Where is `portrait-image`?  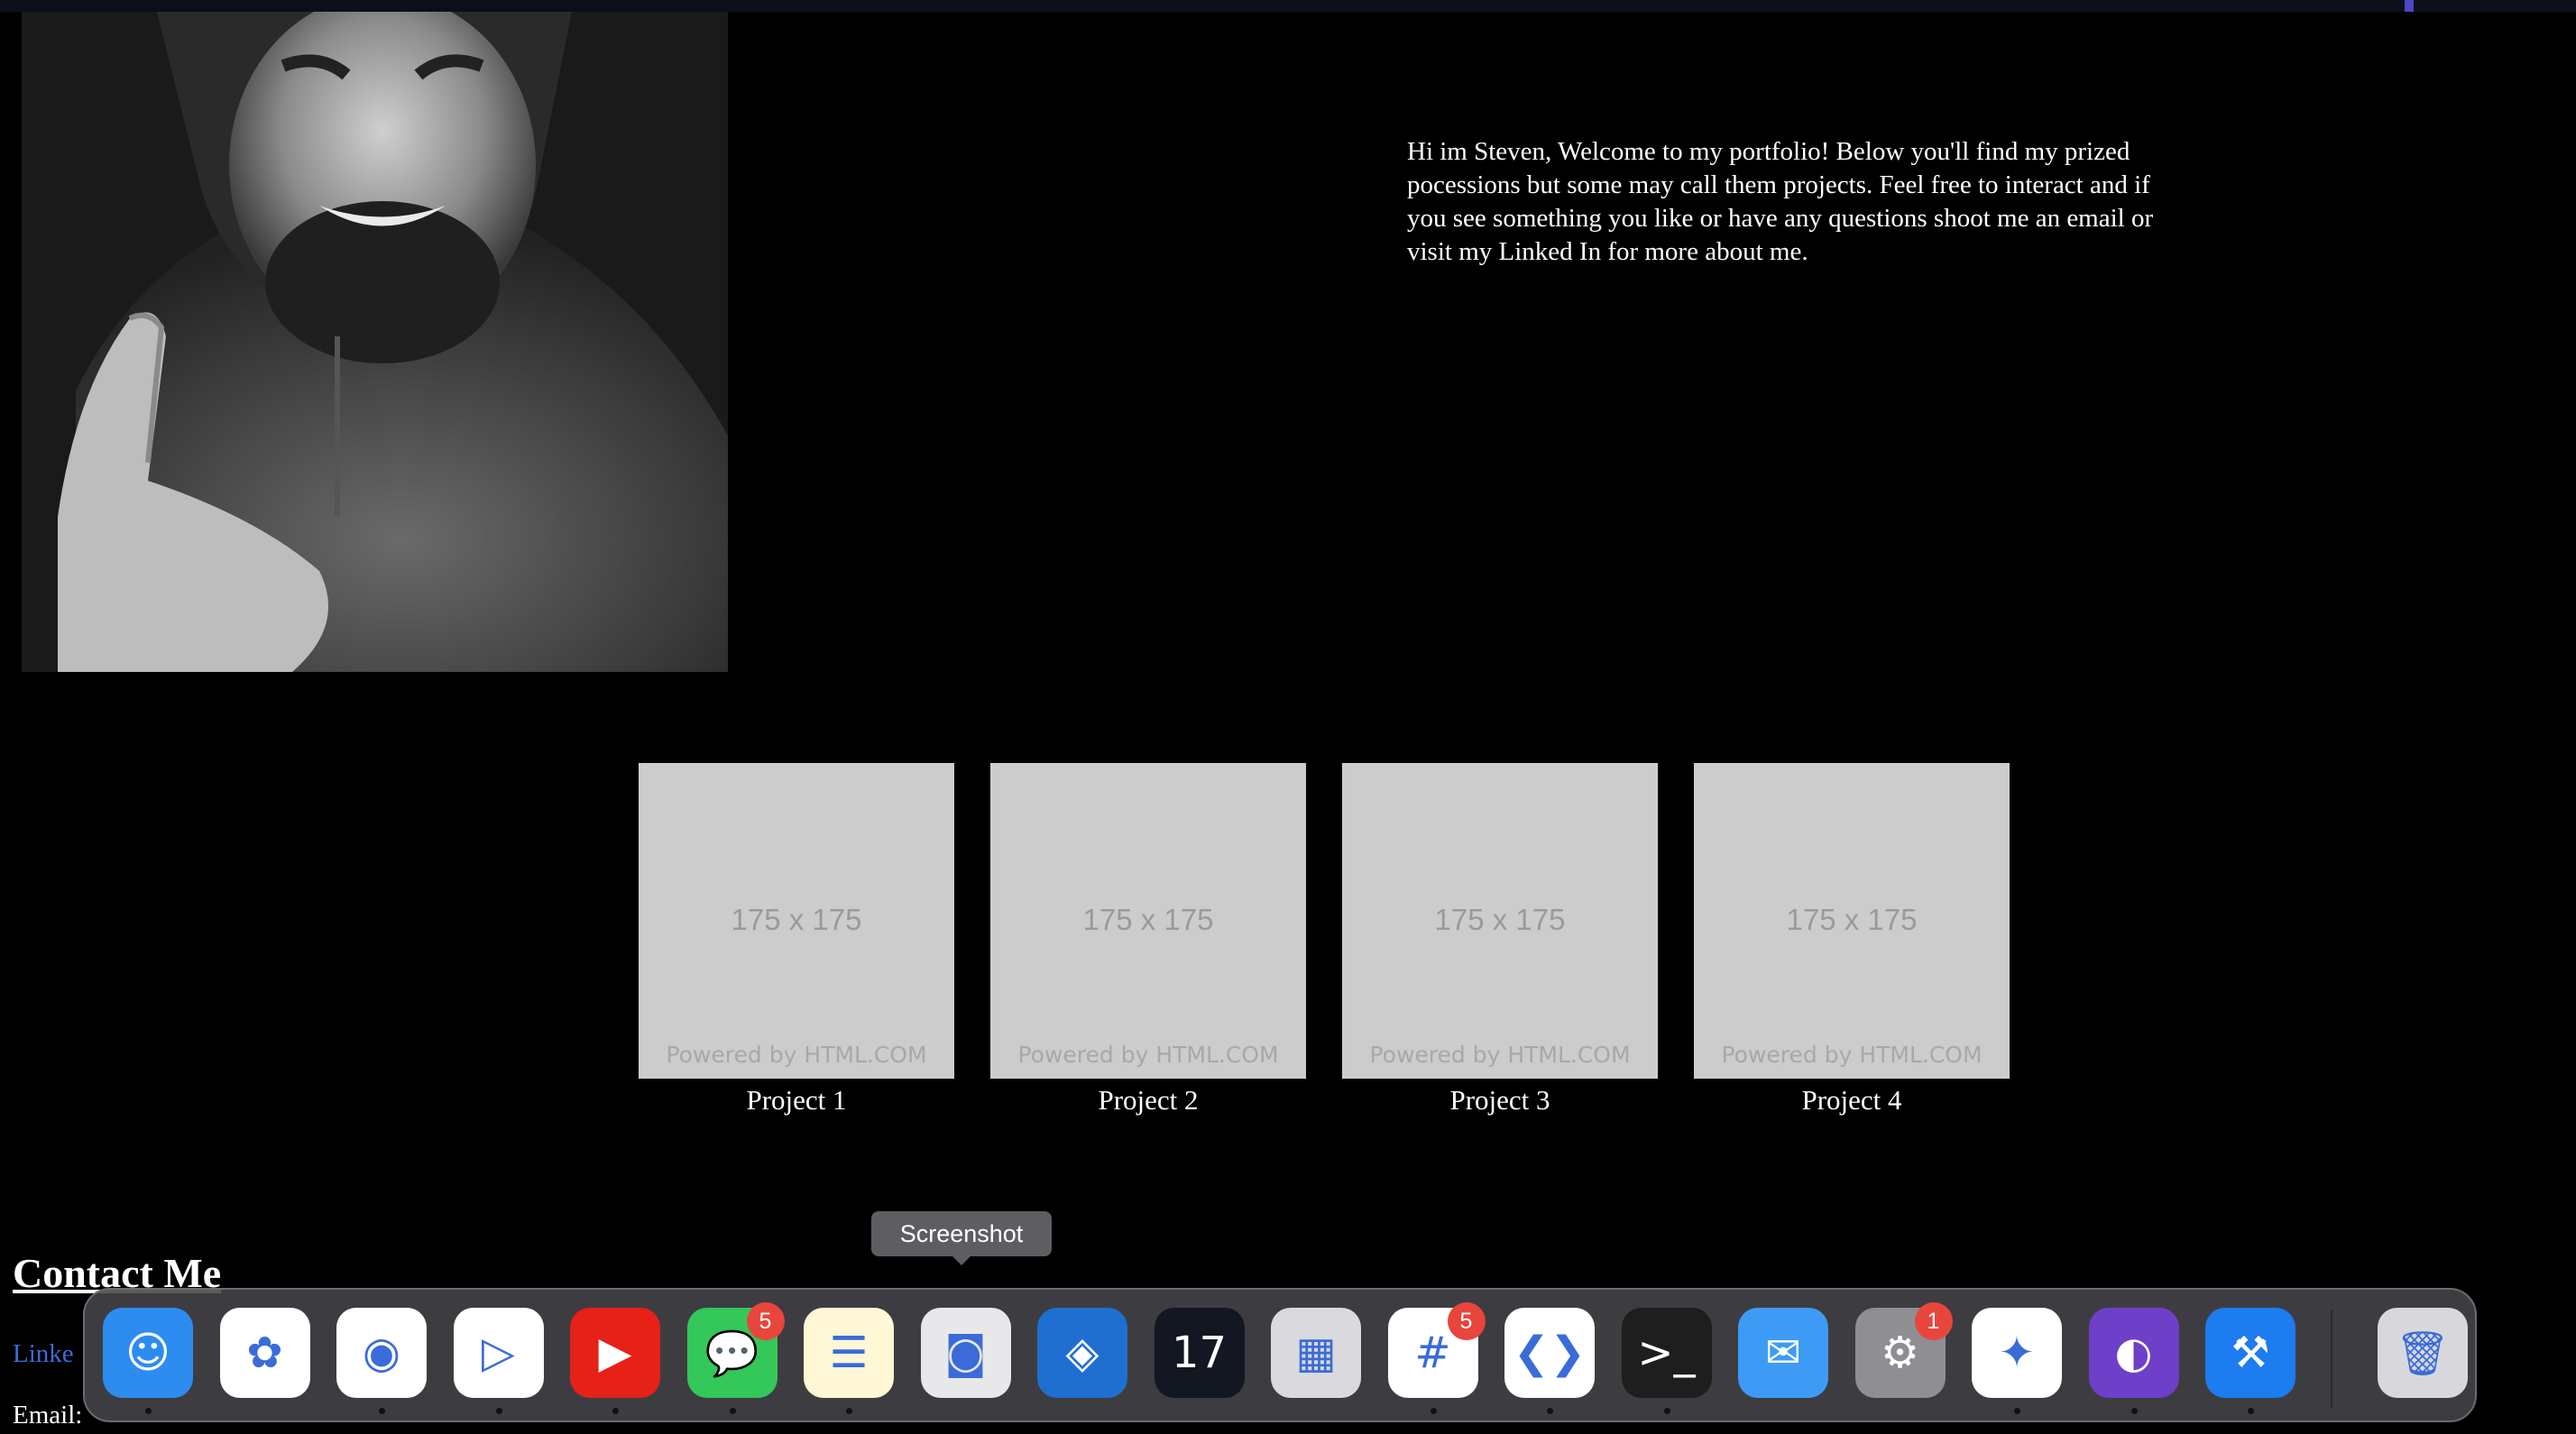 portrait-image is located at coordinates (375, 342).